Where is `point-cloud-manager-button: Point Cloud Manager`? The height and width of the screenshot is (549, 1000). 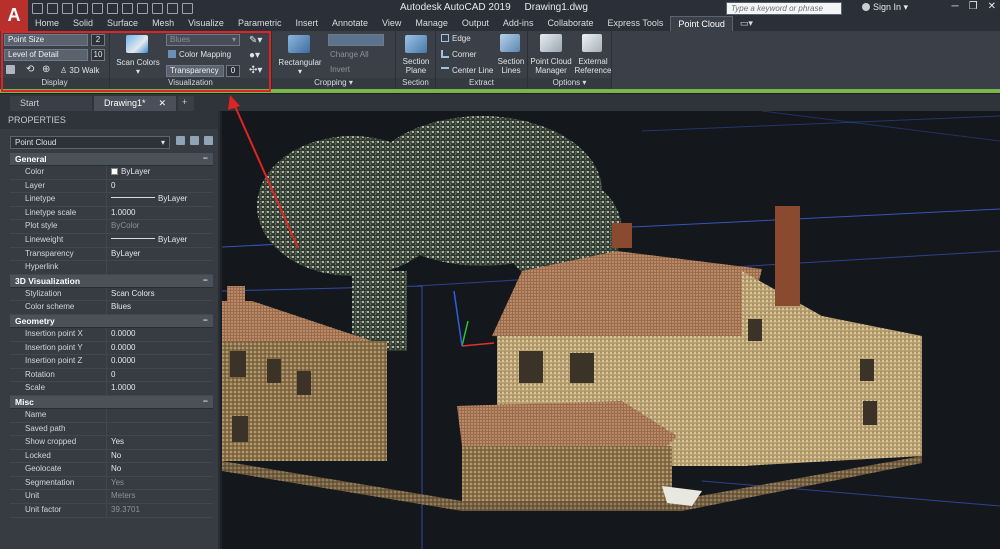 point-cloud-manager-button: Point Cloud Manager is located at coordinates (551, 66).